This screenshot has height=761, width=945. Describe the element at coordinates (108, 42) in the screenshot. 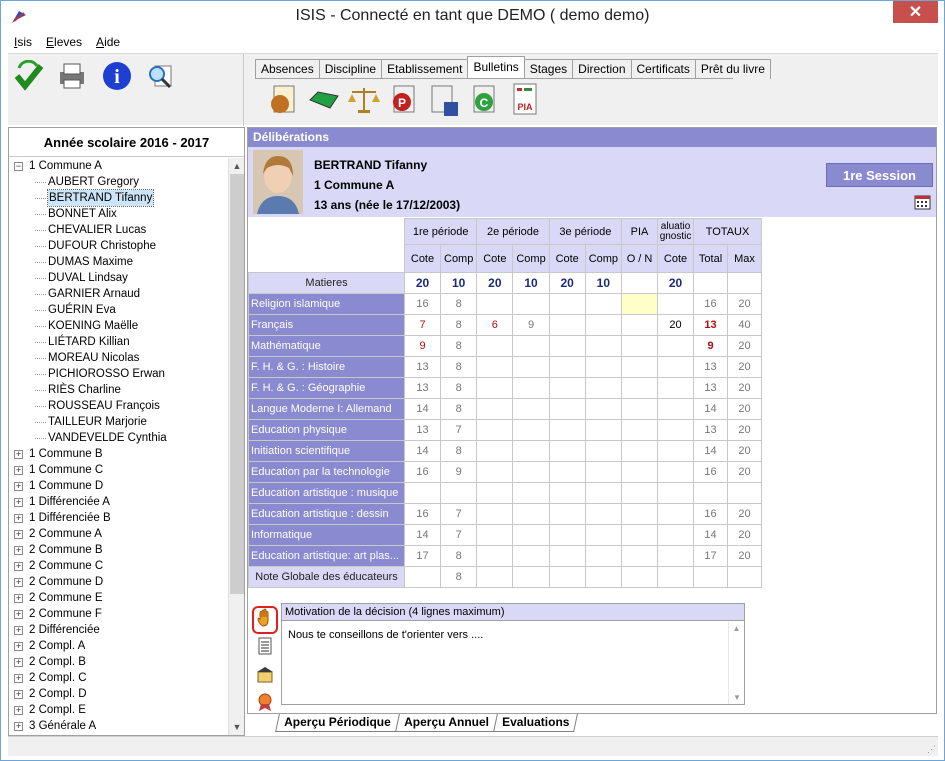

I see `menu-aide: Aide` at that location.